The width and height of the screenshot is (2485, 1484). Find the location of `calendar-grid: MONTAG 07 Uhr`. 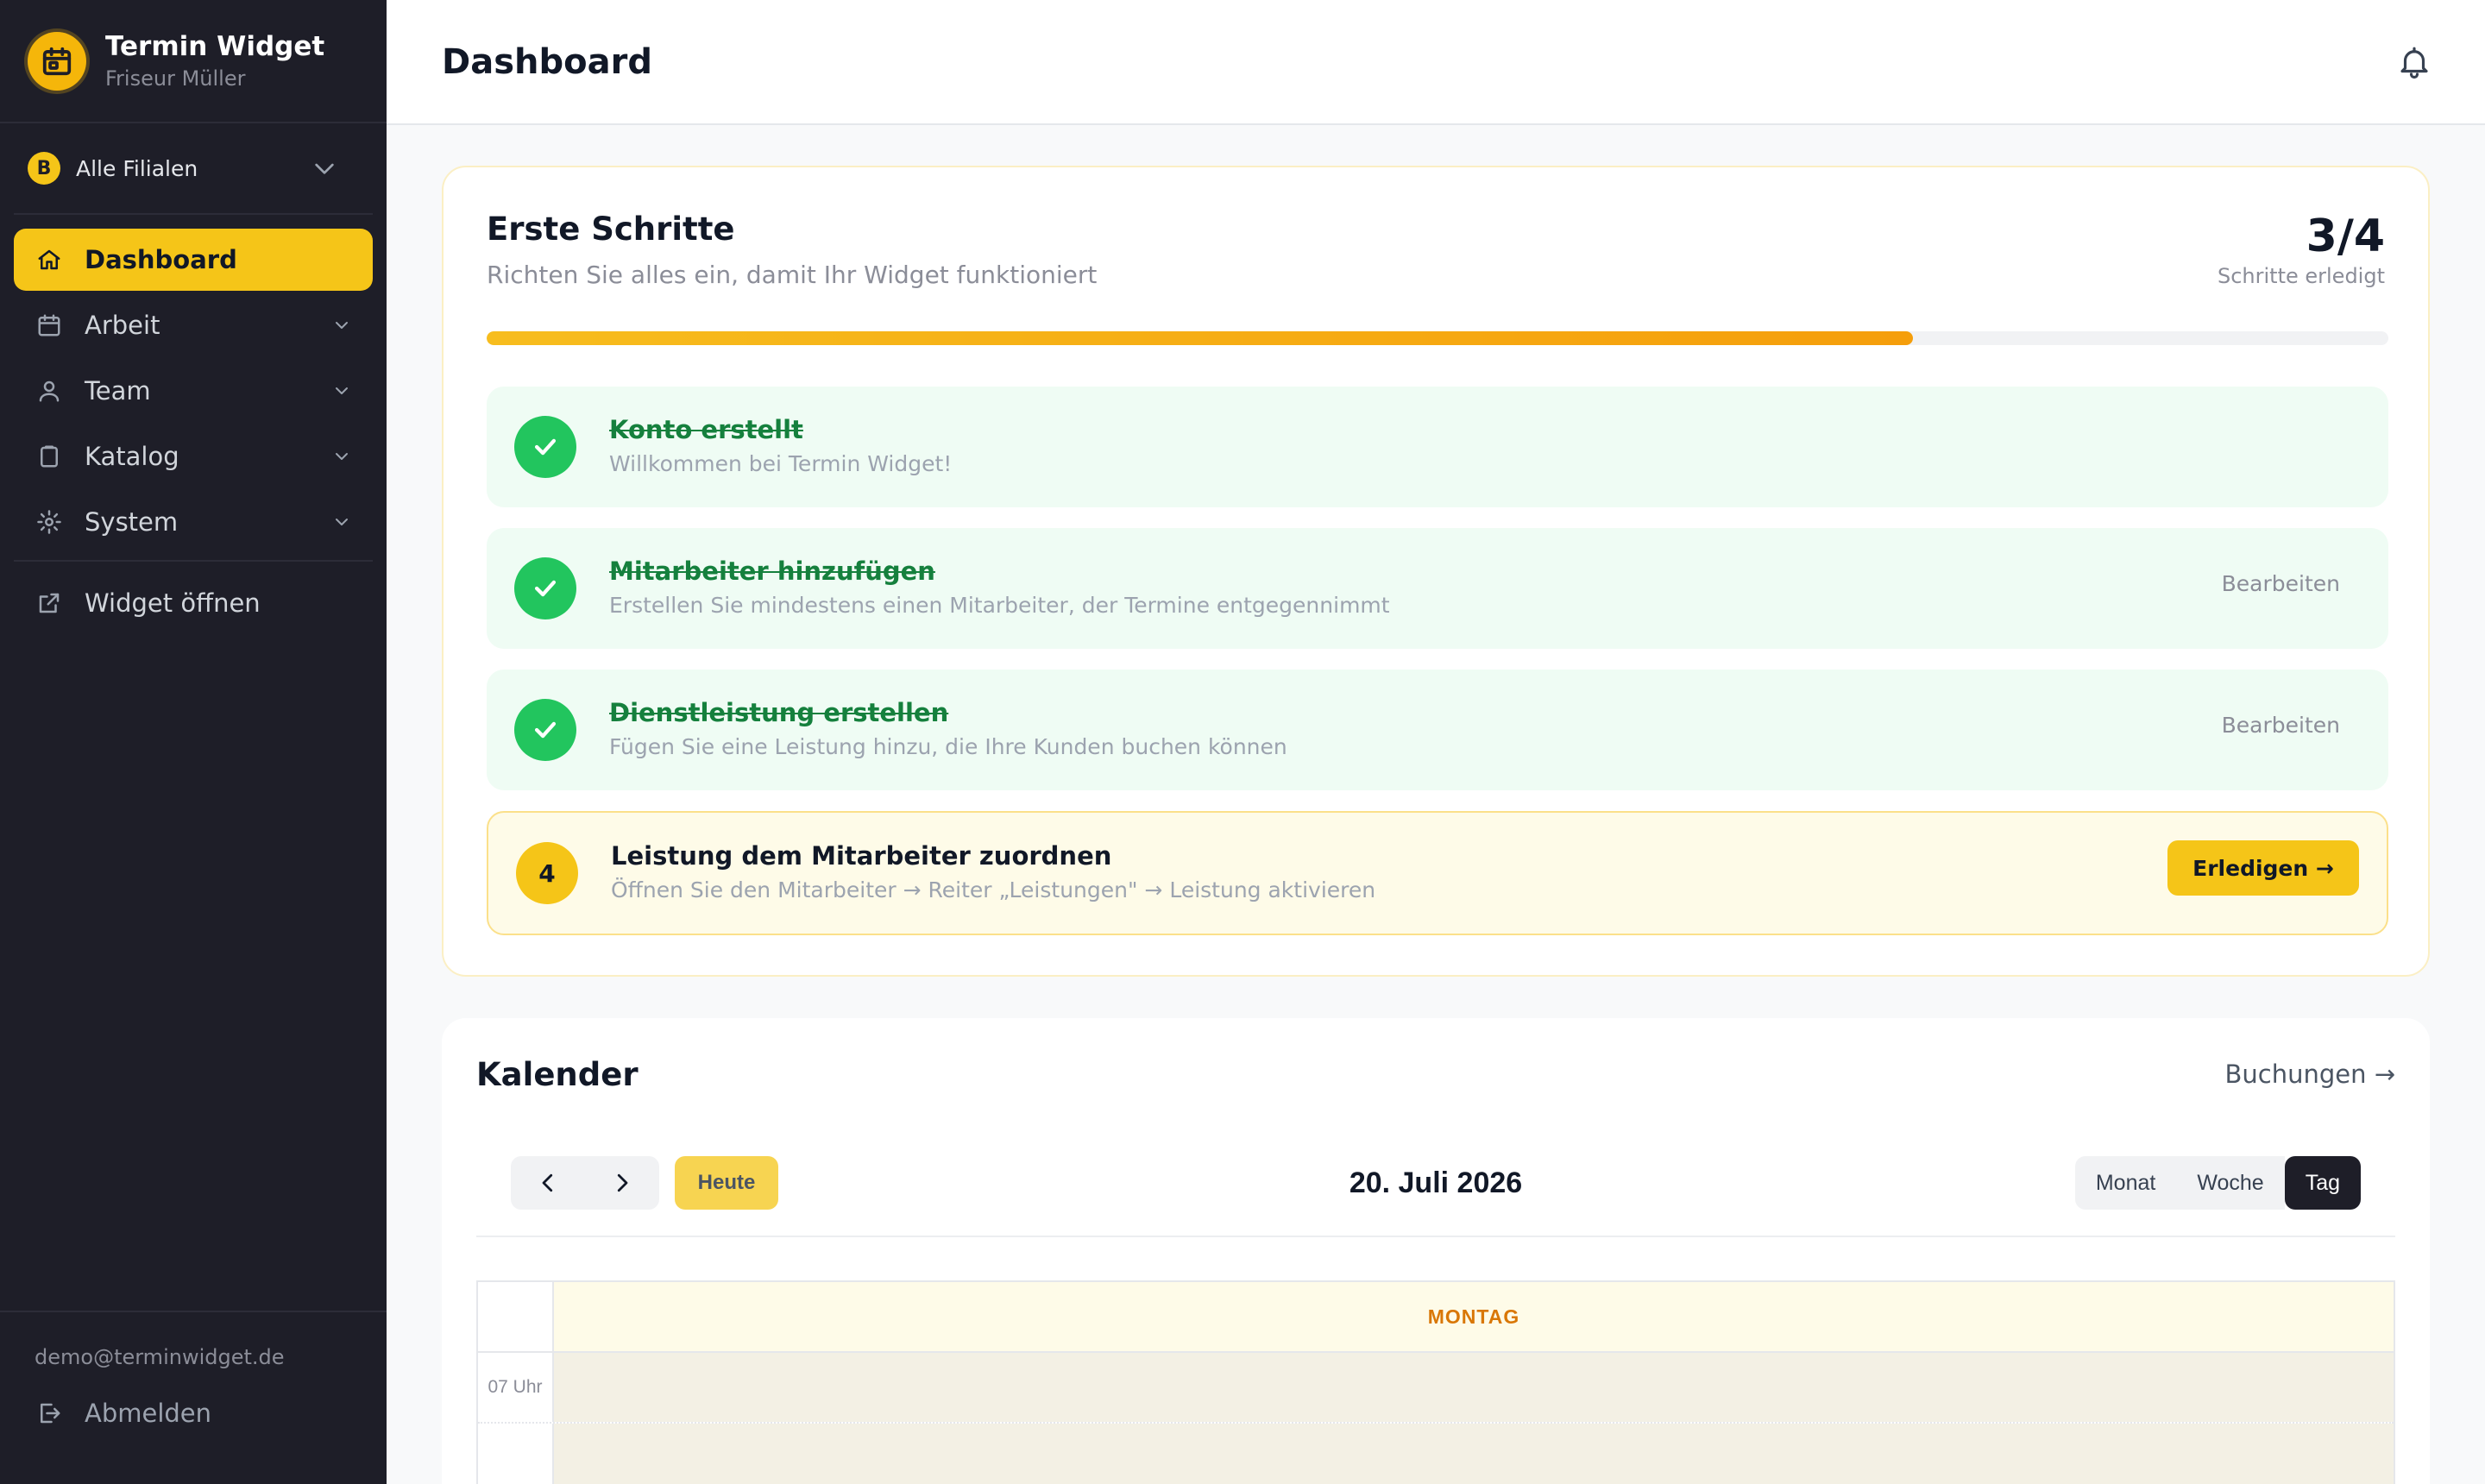

calendar-grid: MONTAG 07 Uhr is located at coordinates (1435, 1382).